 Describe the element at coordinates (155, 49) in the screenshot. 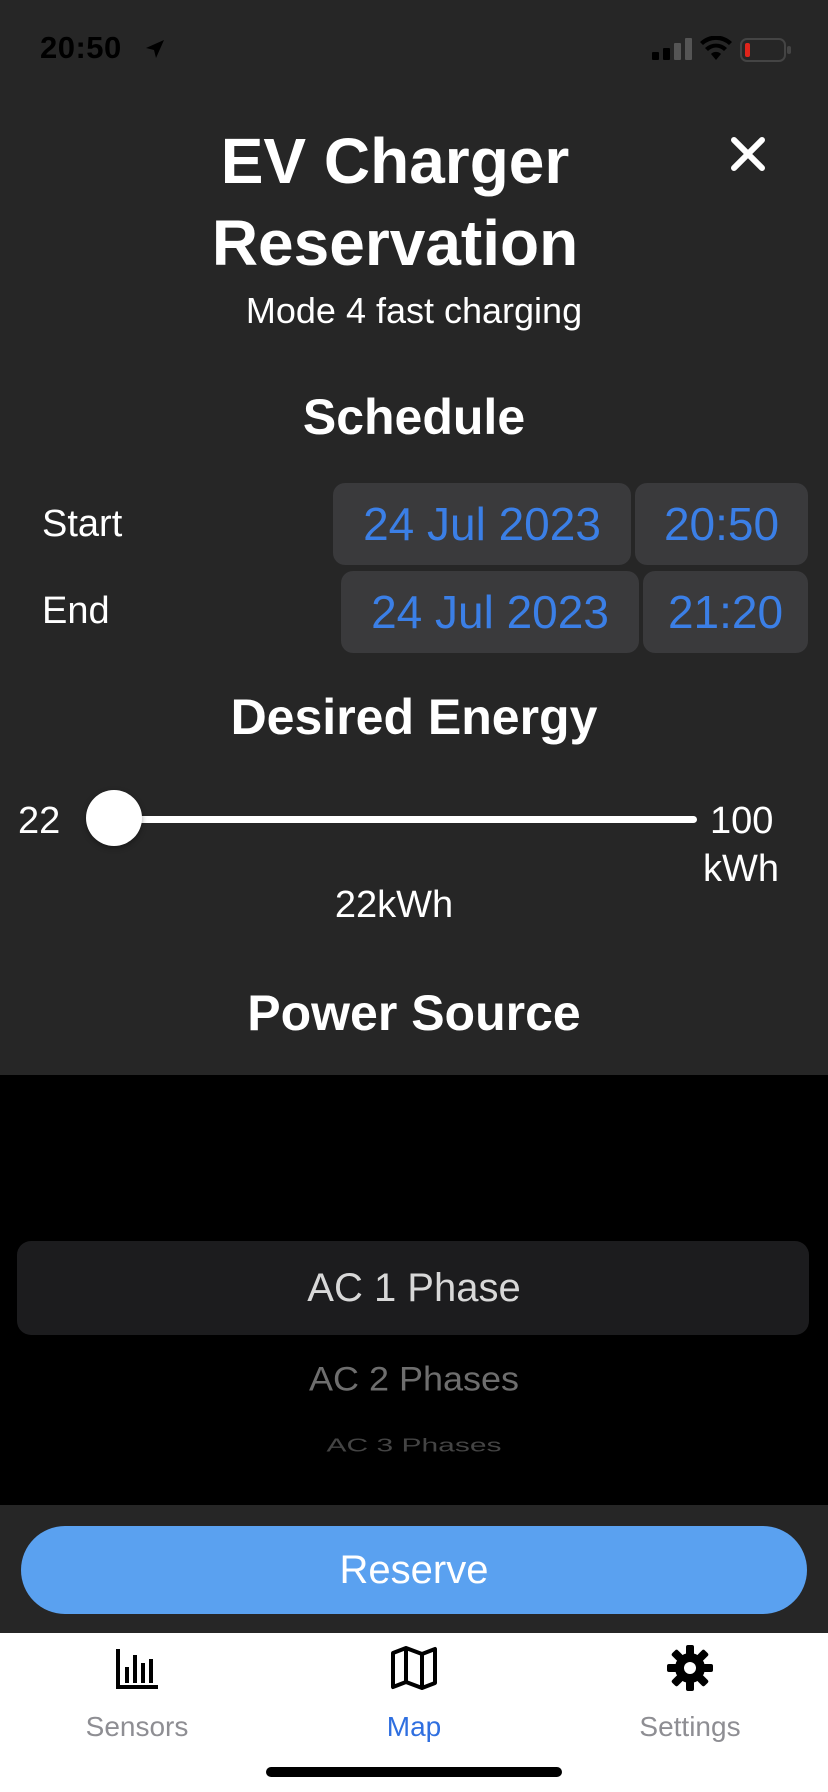

I see `location-arrow-icon` at that location.